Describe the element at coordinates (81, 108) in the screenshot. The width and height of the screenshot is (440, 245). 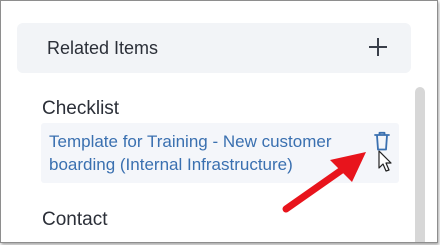
I see `checklist-section-label: Checklist` at that location.